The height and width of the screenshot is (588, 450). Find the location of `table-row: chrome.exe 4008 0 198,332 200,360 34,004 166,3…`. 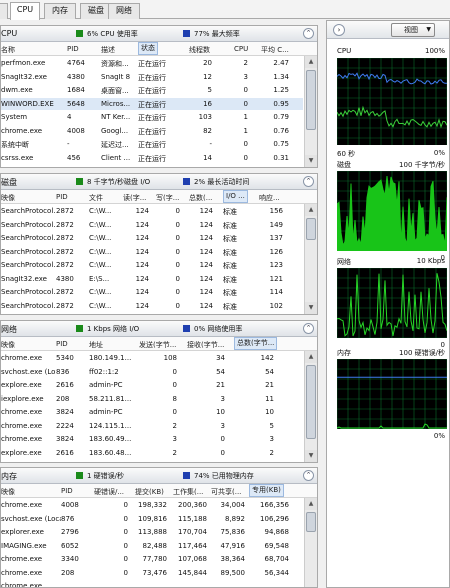

table-row: chrome.exe 4008 0 198,332 200,360 34,004 166,3… is located at coordinates (152, 505).